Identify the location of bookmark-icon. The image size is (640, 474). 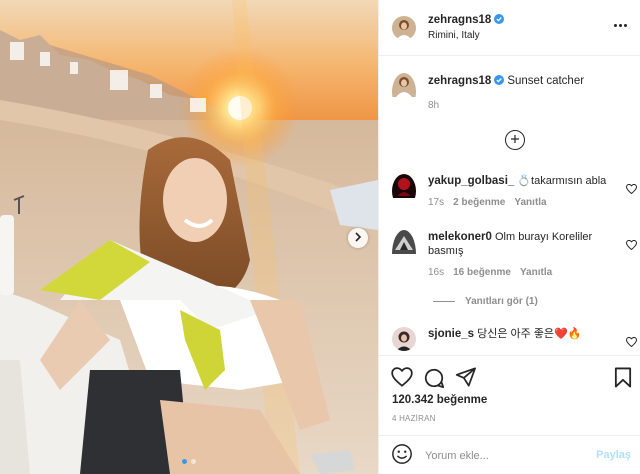
(623, 379).